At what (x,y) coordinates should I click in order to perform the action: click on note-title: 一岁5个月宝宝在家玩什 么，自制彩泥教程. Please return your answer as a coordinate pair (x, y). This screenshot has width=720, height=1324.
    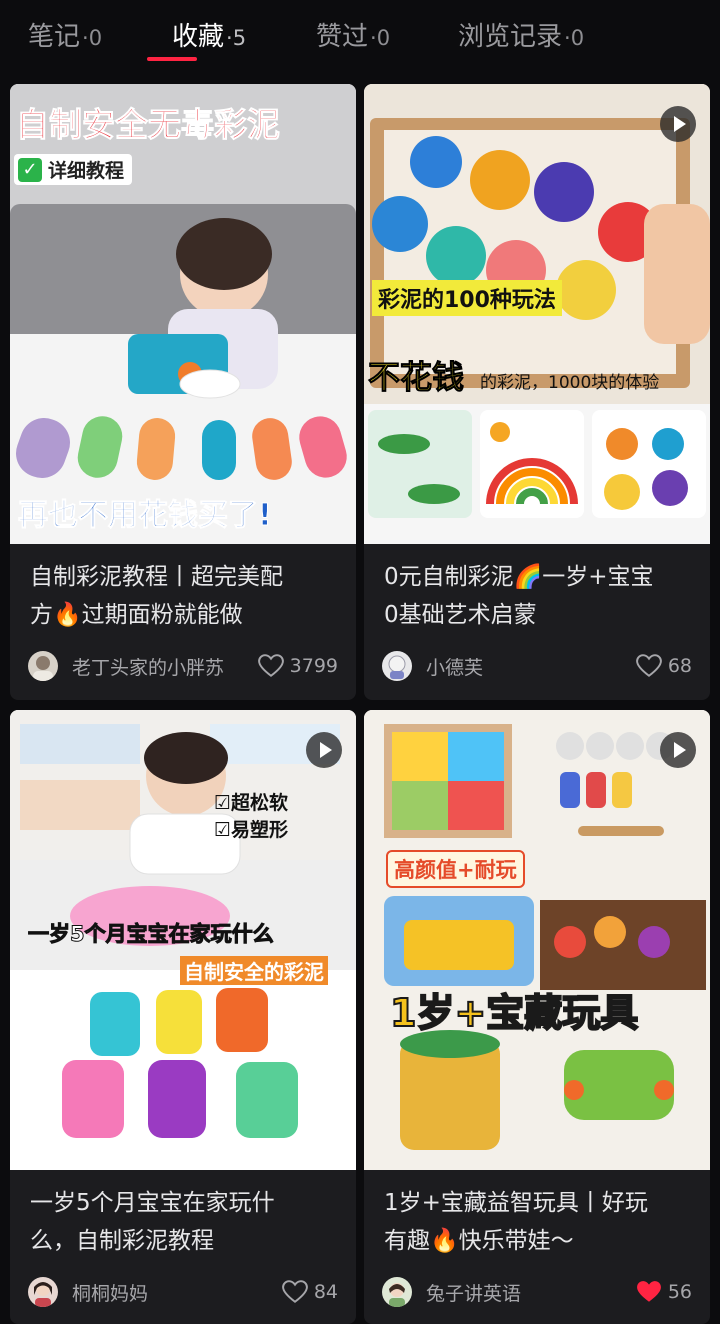
    Looking at the image, I should click on (185, 1222).